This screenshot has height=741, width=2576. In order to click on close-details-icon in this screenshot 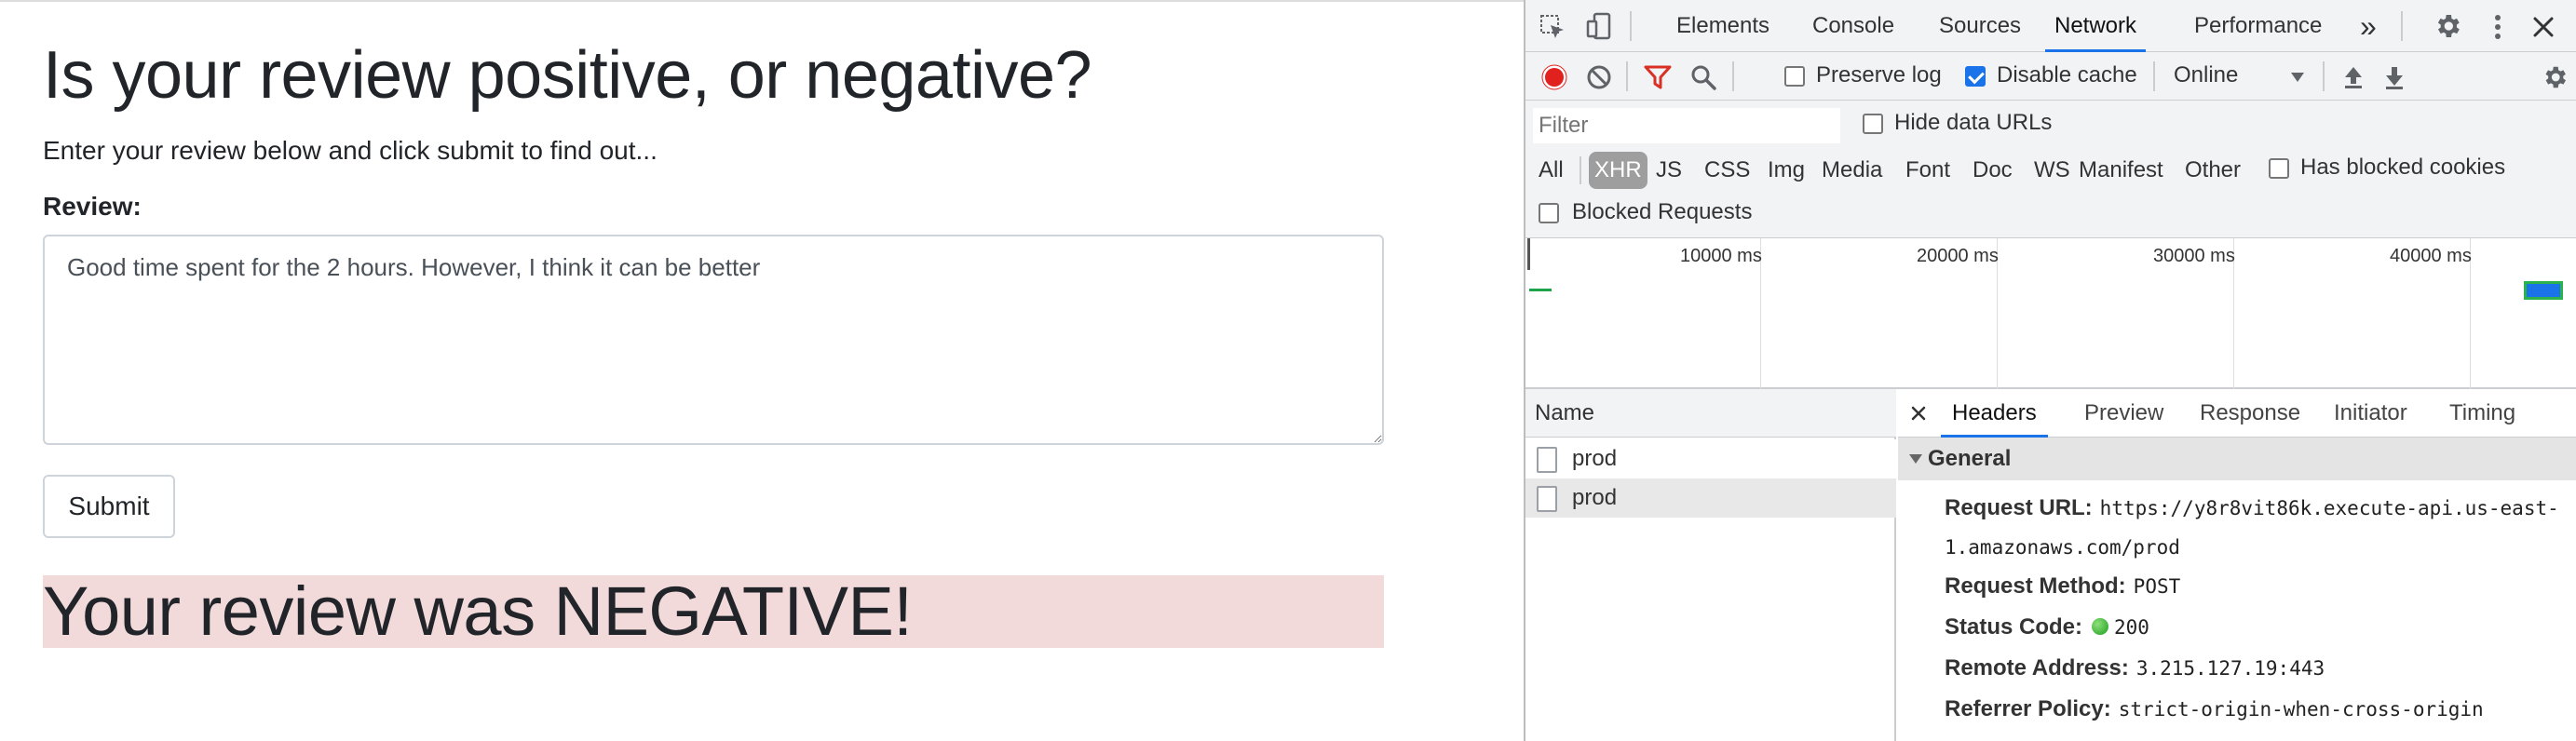, I will do `click(1918, 413)`.